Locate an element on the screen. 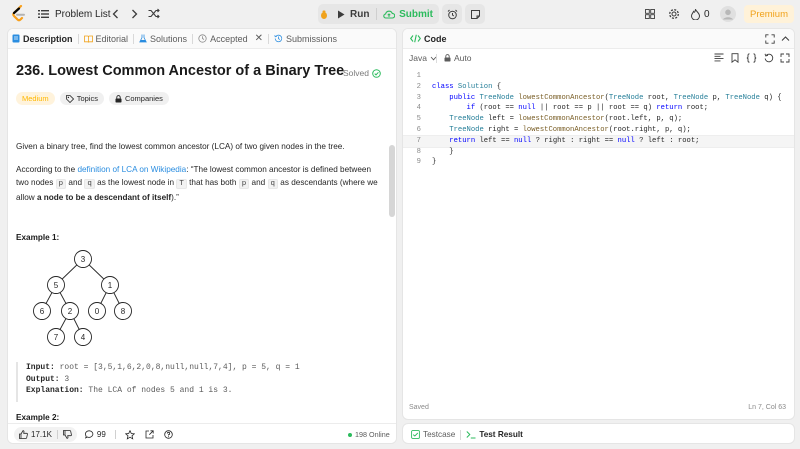  avatar is located at coordinates (728, 14).